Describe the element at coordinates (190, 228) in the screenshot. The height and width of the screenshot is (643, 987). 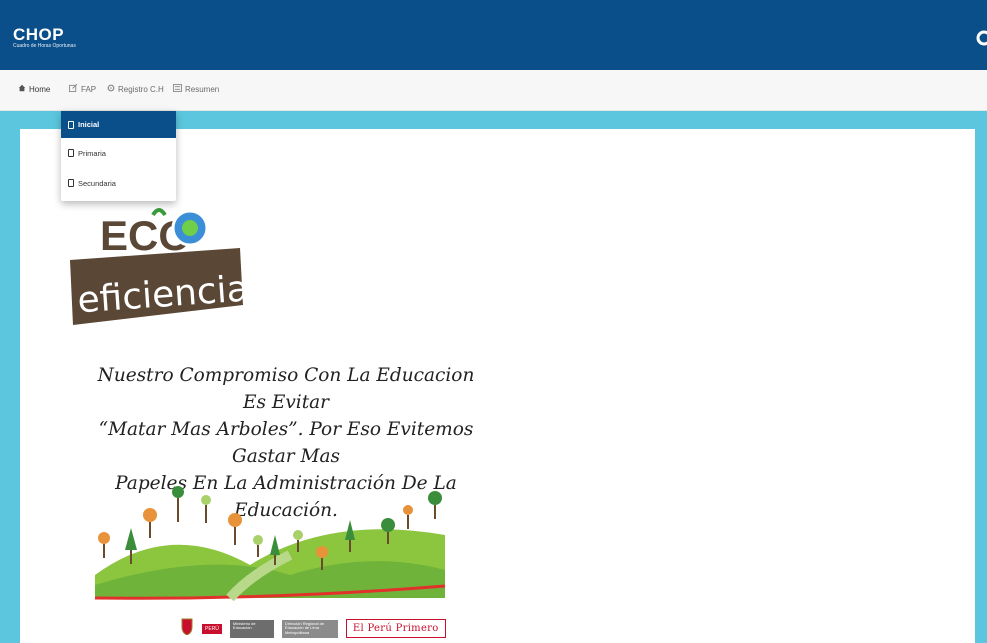
I see `globe-land` at that location.